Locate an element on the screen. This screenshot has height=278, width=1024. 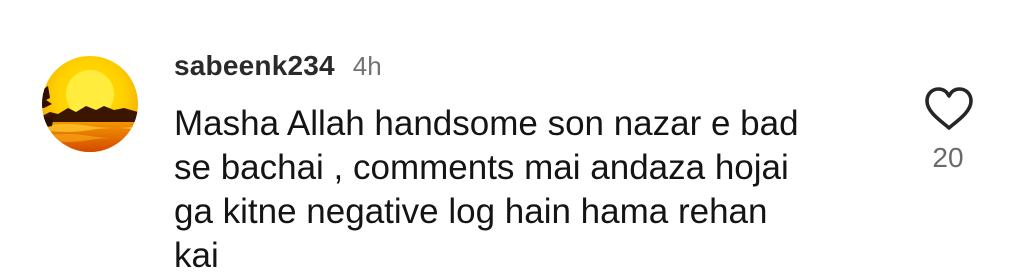
comment-text-line: kai is located at coordinates (196, 255).